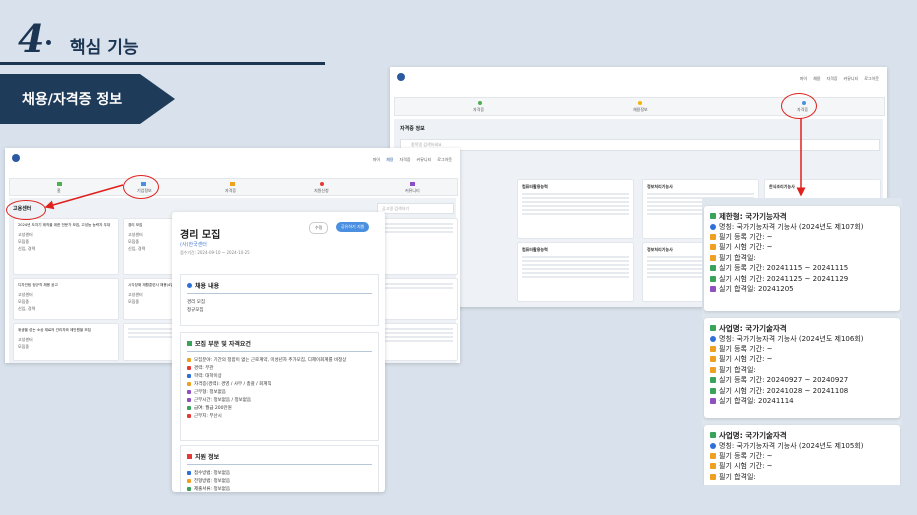 This screenshot has width=917, height=515. I want to click on arrow-to-panel-title, so click(84, 197).